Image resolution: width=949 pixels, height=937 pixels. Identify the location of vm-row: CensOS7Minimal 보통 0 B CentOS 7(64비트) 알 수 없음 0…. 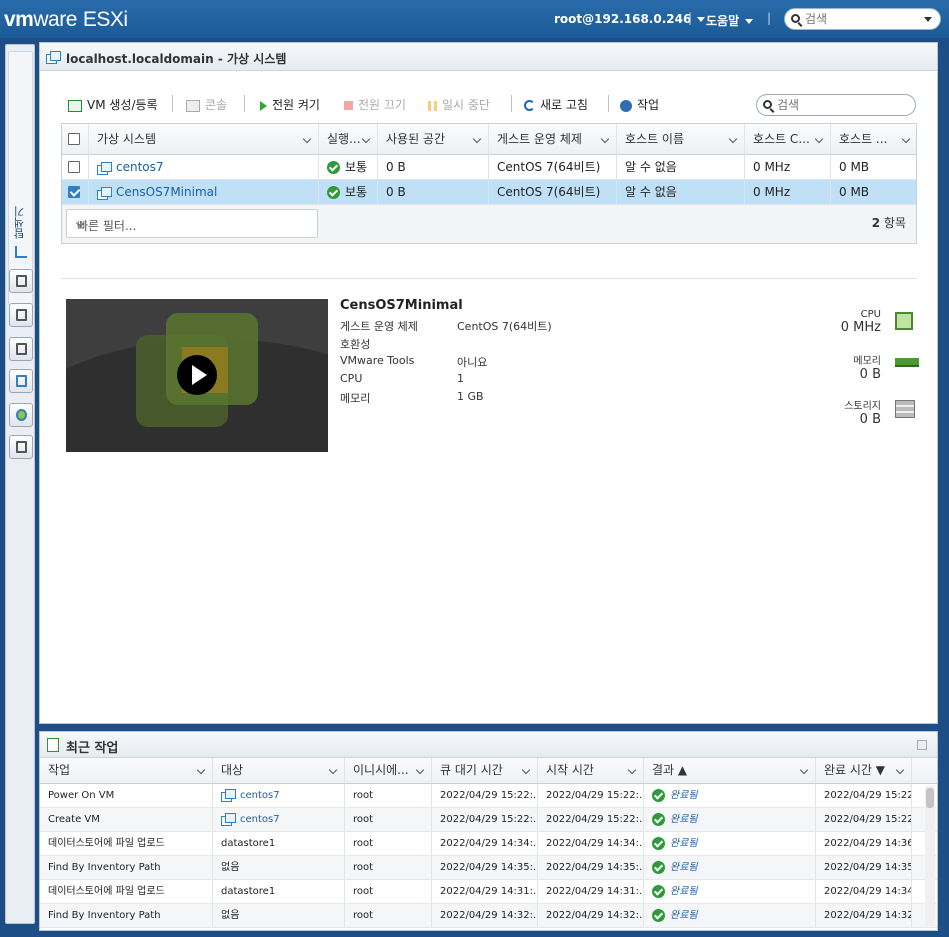
(489, 192).